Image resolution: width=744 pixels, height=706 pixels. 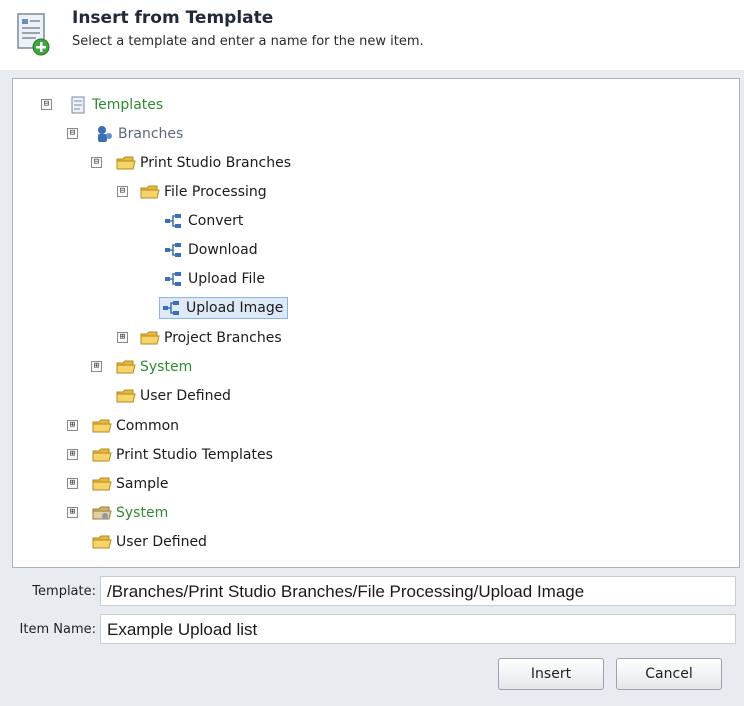 What do you see at coordinates (212, 250) in the screenshot?
I see `tree-node-download: Download` at bounding box center [212, 250].